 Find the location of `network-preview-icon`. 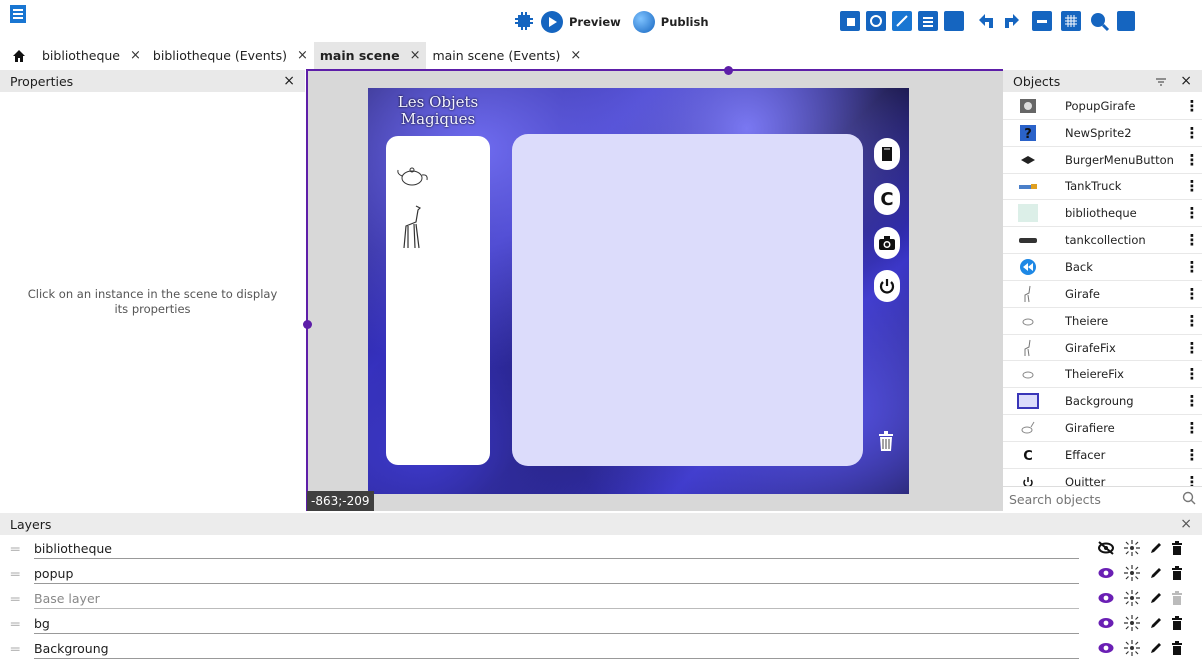

network-preview-icon is located at coordinates (524, 22).